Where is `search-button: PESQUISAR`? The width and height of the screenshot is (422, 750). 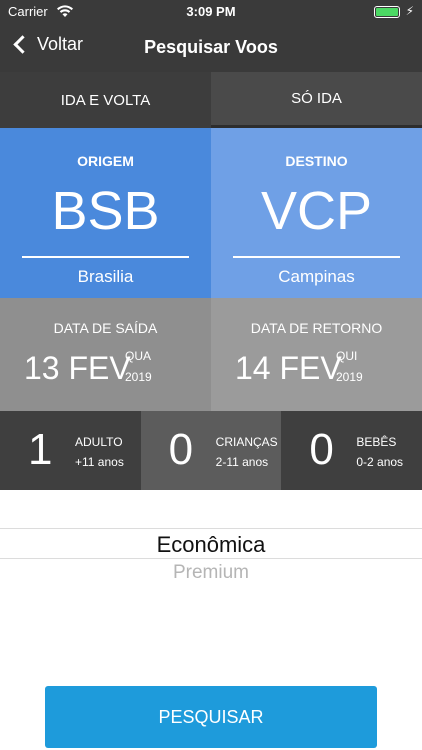 search-button: PESQUISAR is located at coordinates (211, 717).